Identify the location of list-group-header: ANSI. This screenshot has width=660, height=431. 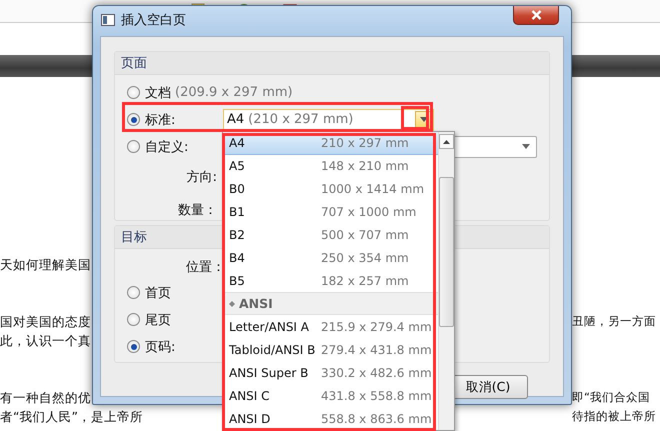
(330, 304).